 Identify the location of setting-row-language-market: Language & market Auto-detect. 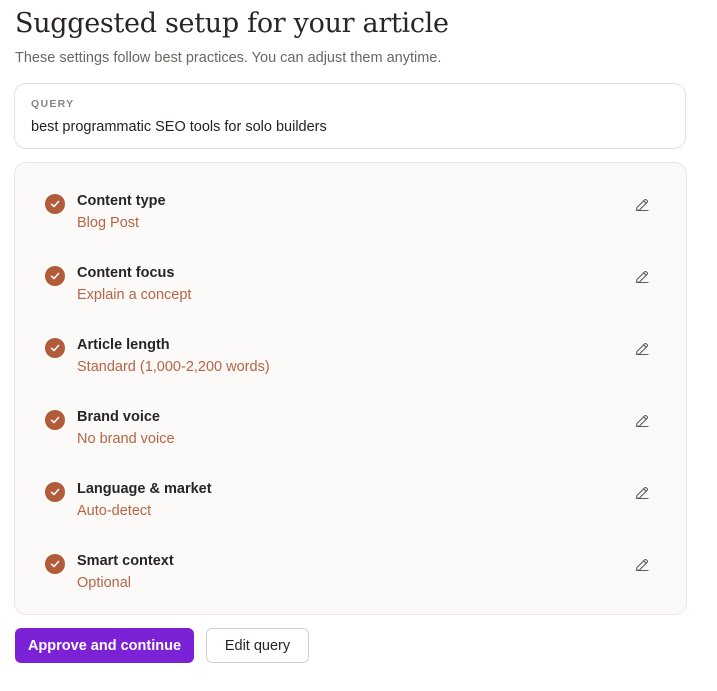
(350, 508).